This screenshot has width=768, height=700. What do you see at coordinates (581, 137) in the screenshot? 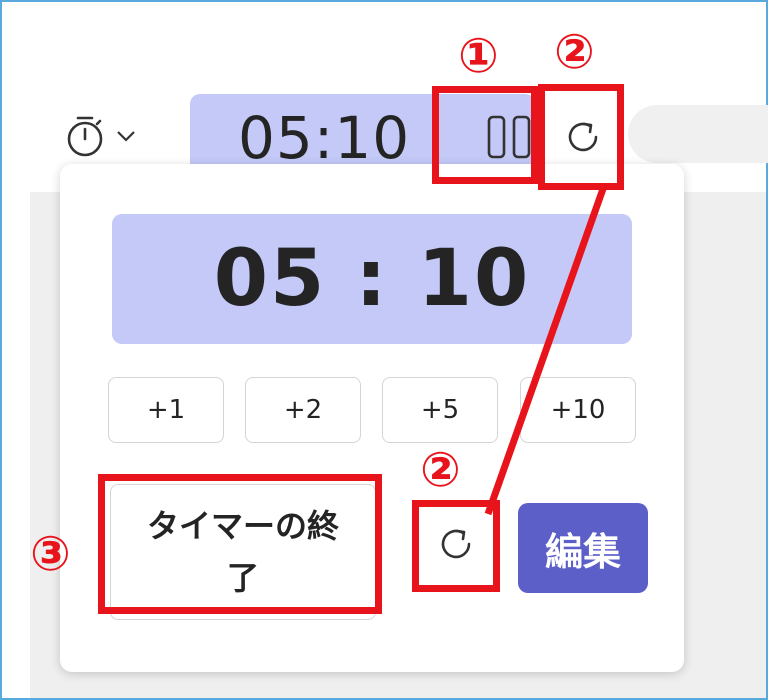
I see `reset-highlight-box-header` at bounding box center [581, 137].